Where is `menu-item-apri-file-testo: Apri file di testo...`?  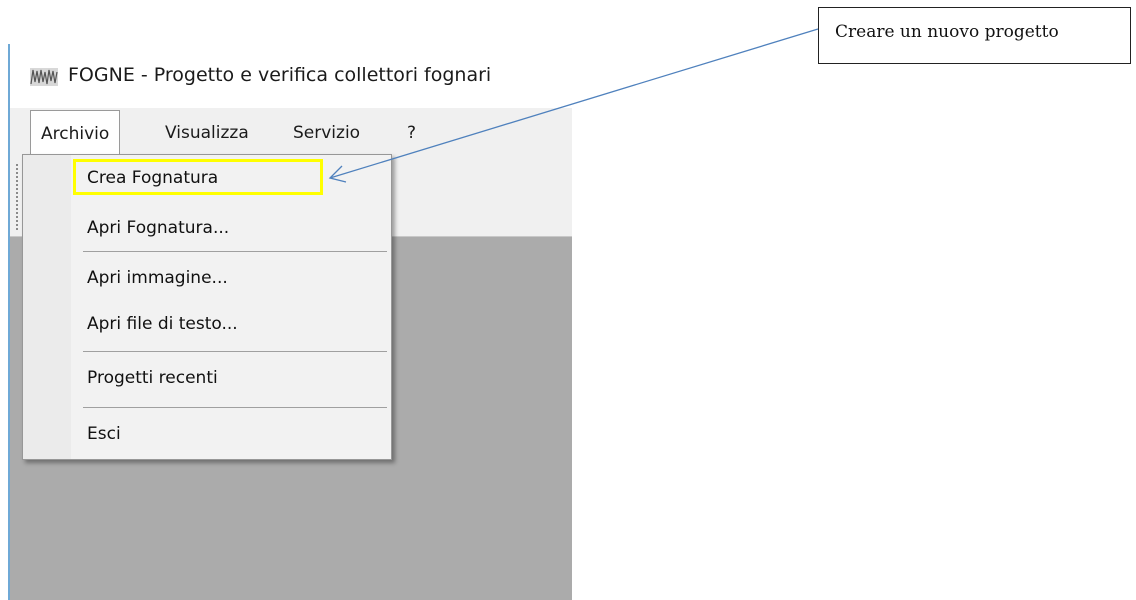
menu-item-apri-file-testo: Apri file di testo... is located at coordinates (162, 324).